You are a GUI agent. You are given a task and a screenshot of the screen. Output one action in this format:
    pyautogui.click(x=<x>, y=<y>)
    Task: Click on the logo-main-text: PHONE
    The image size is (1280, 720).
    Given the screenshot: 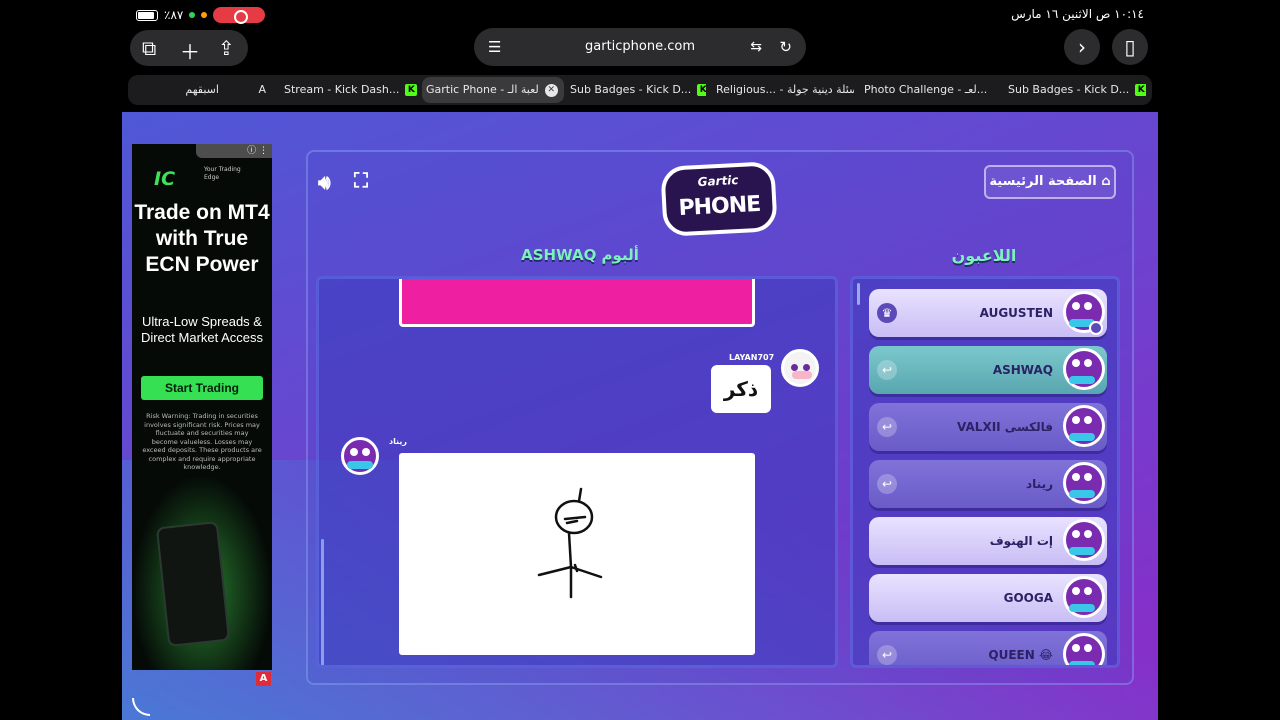 What is the action you would take?
    pyautogui.click(x=719, y=206)
    